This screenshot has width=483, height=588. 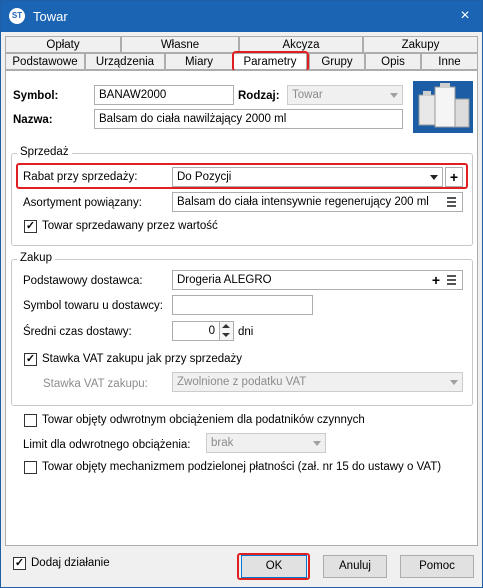 What do you see at coordinates (443, 107) in the screenshot?
I see `product-bottles-image` at bounding box center [443, 107].